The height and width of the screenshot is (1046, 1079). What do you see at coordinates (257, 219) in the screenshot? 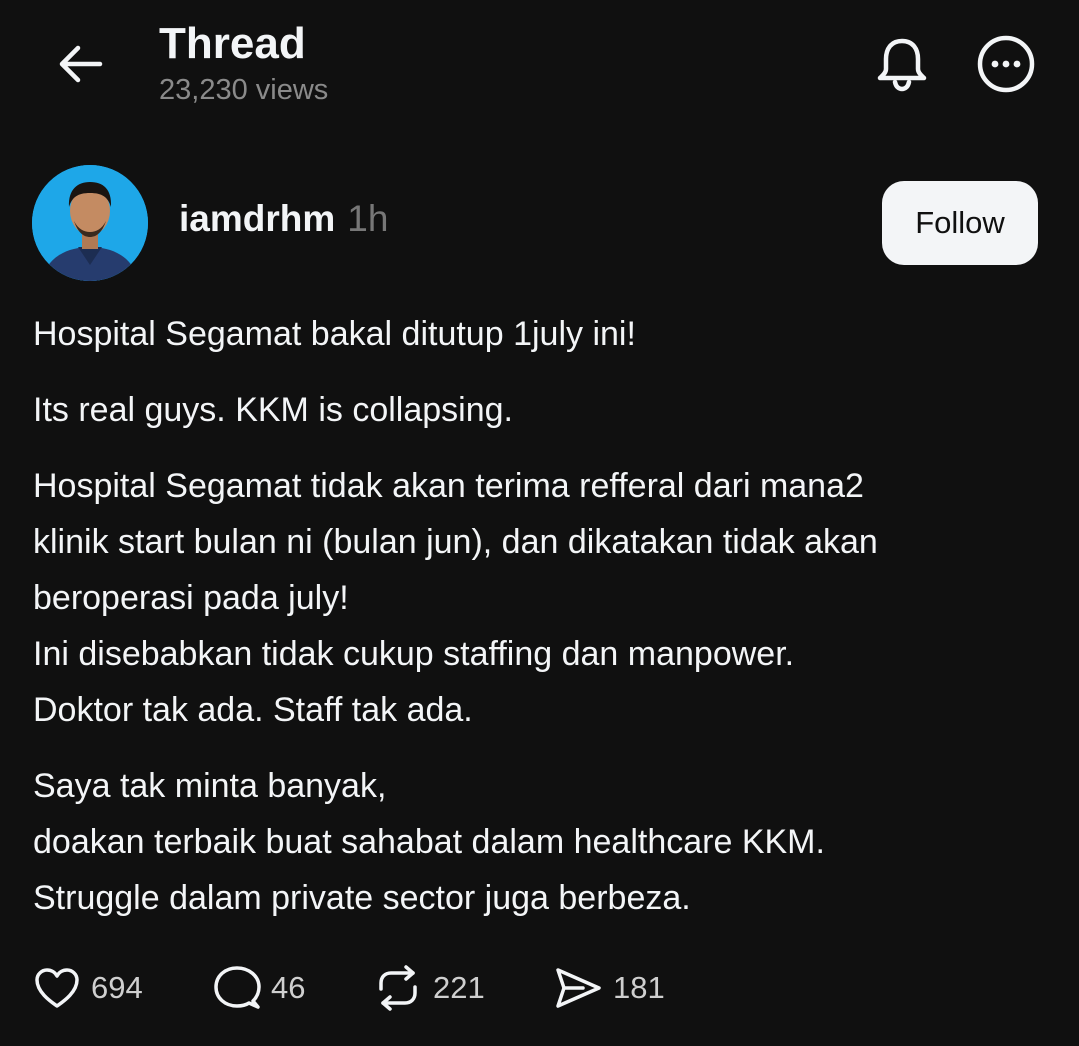
I see `username: iamdrhm` at bounding box center [257, 219].